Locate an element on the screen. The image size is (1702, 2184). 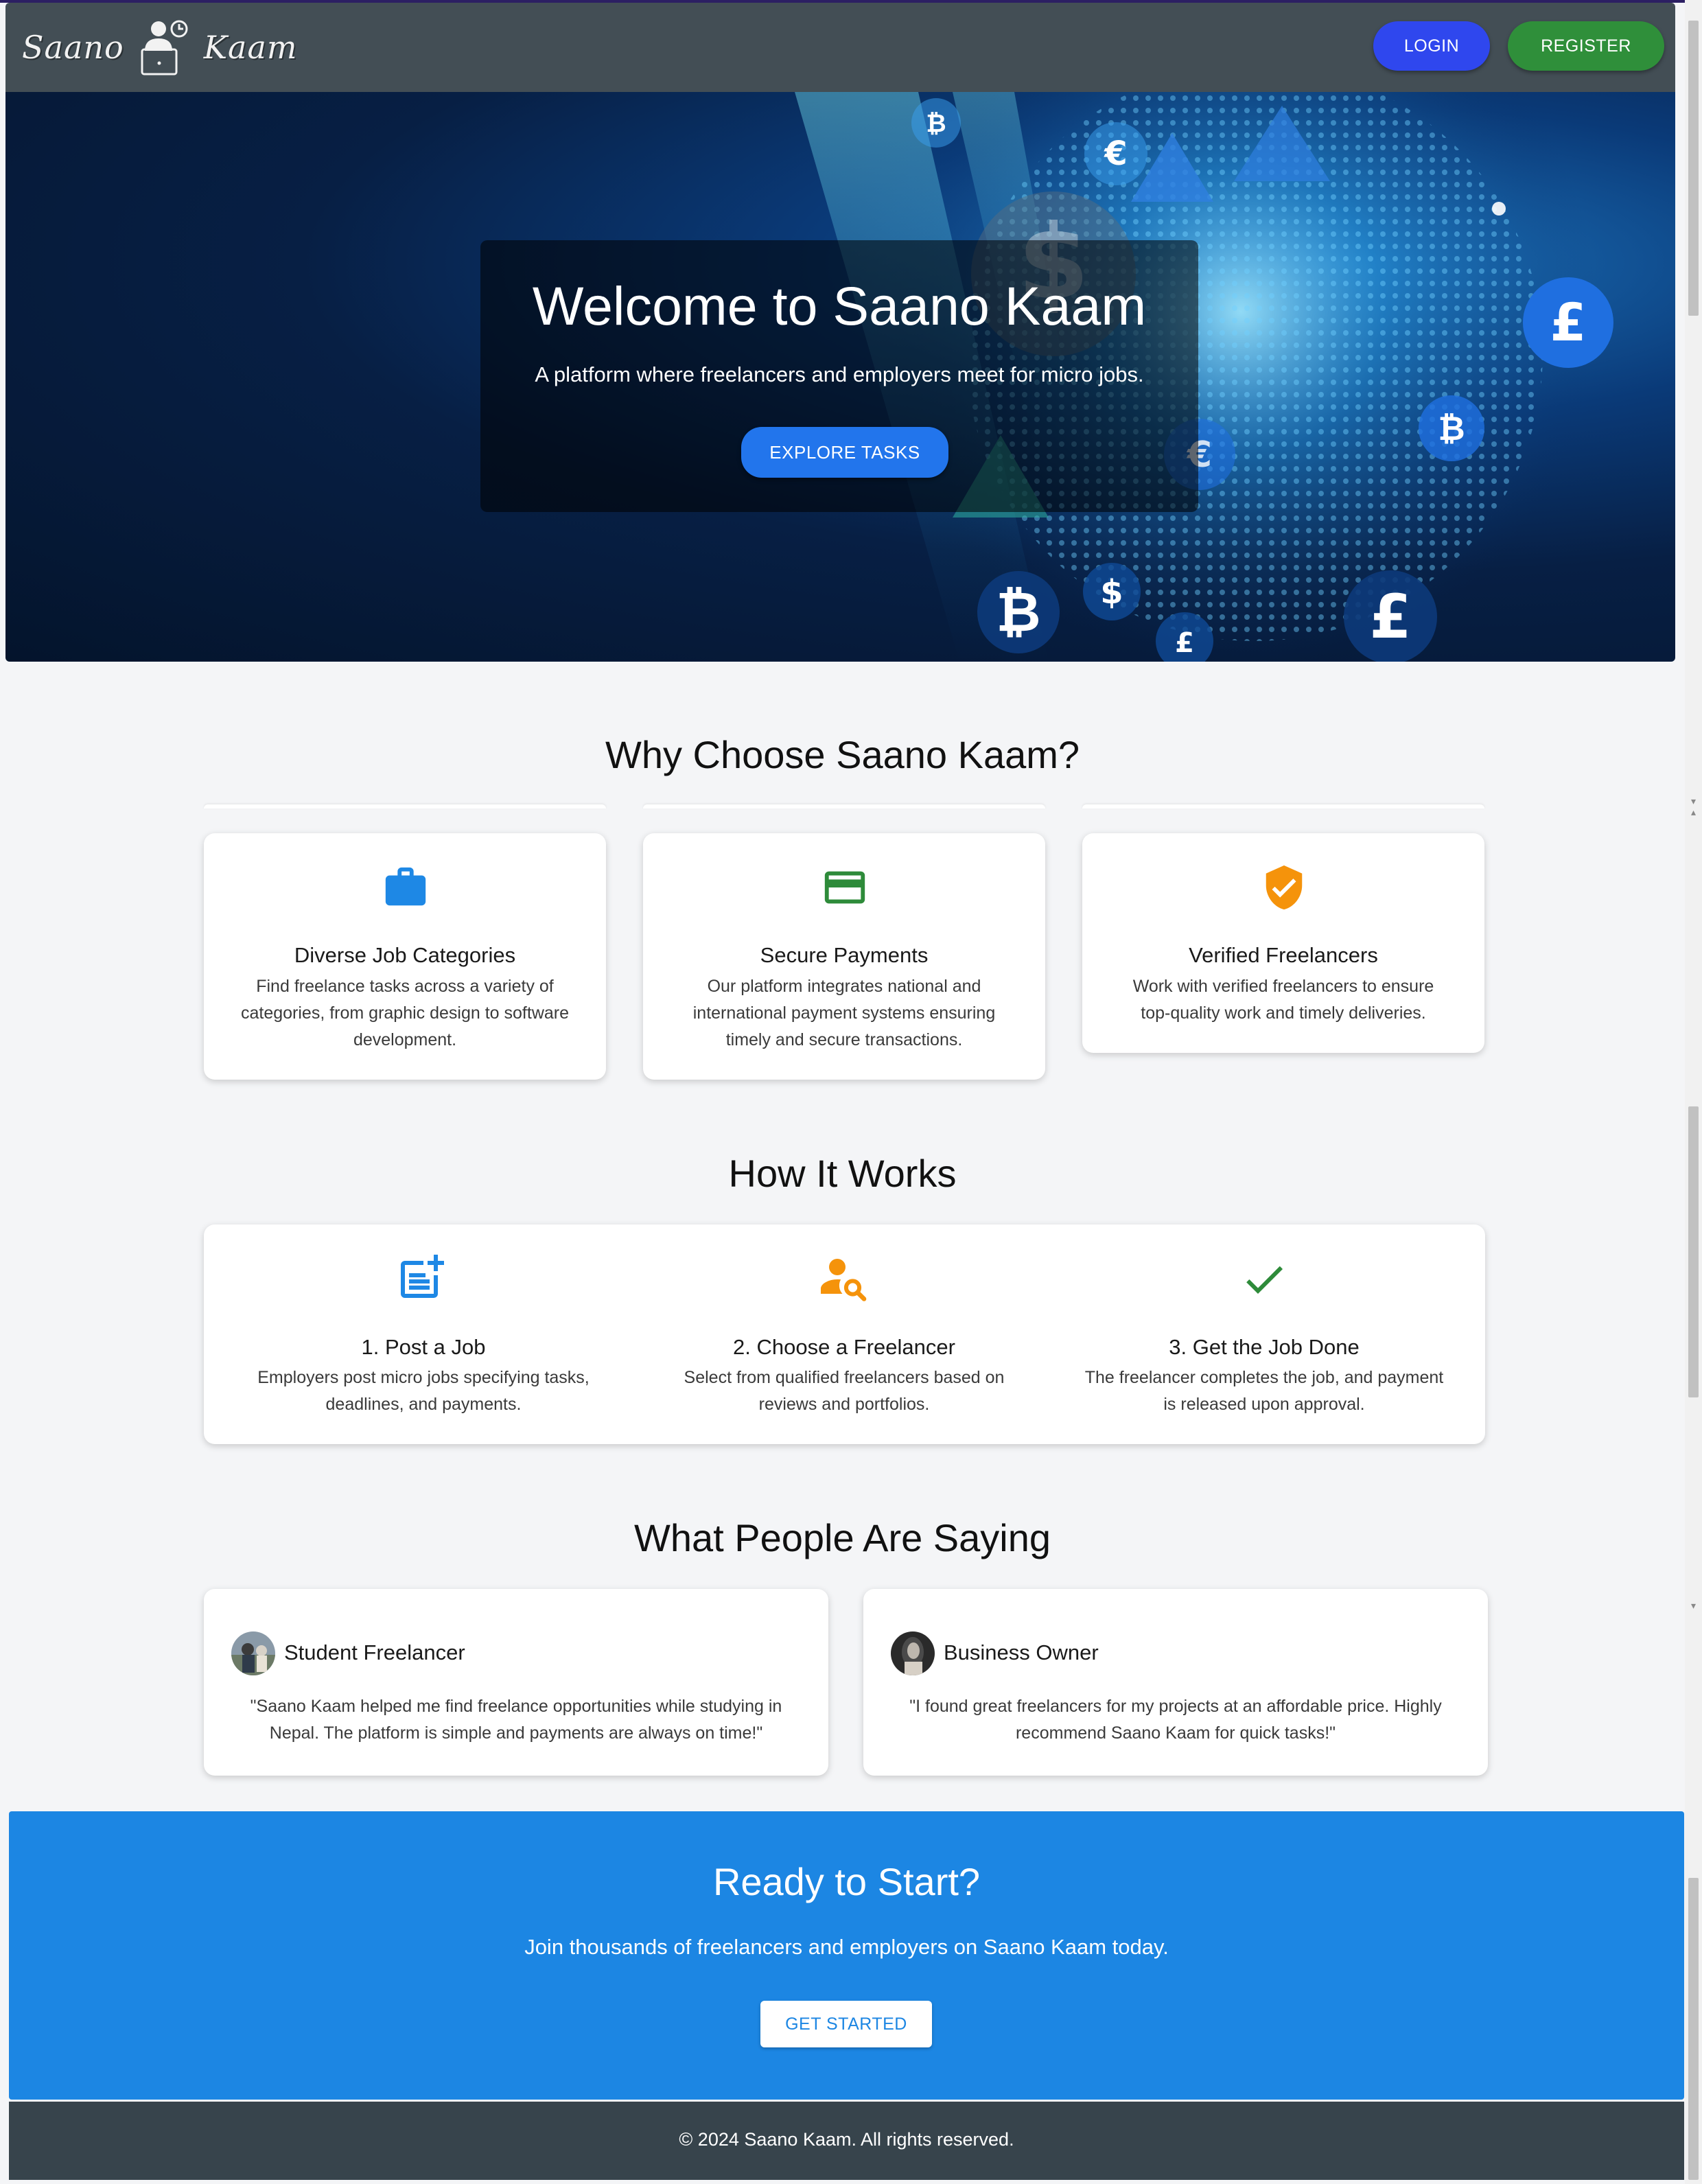
student-avatar-photo is located at coordinates (253, 1653).